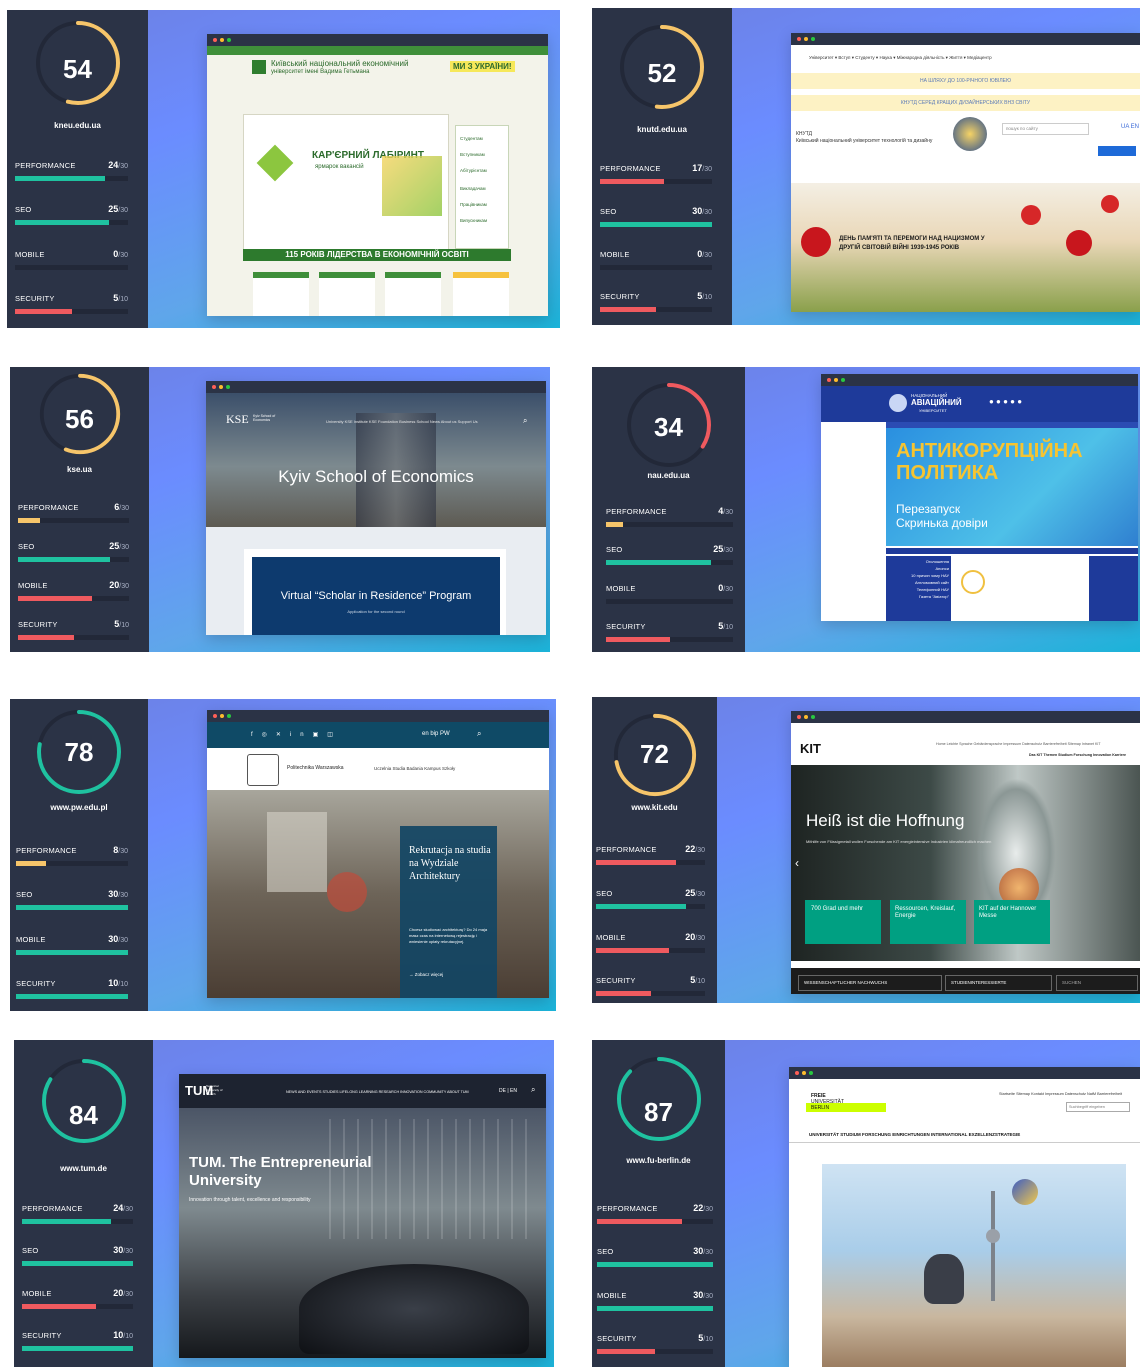  Describe the element at coordinates (83, 1115) in the screenshot. I see `overall-score: 84` at that location.